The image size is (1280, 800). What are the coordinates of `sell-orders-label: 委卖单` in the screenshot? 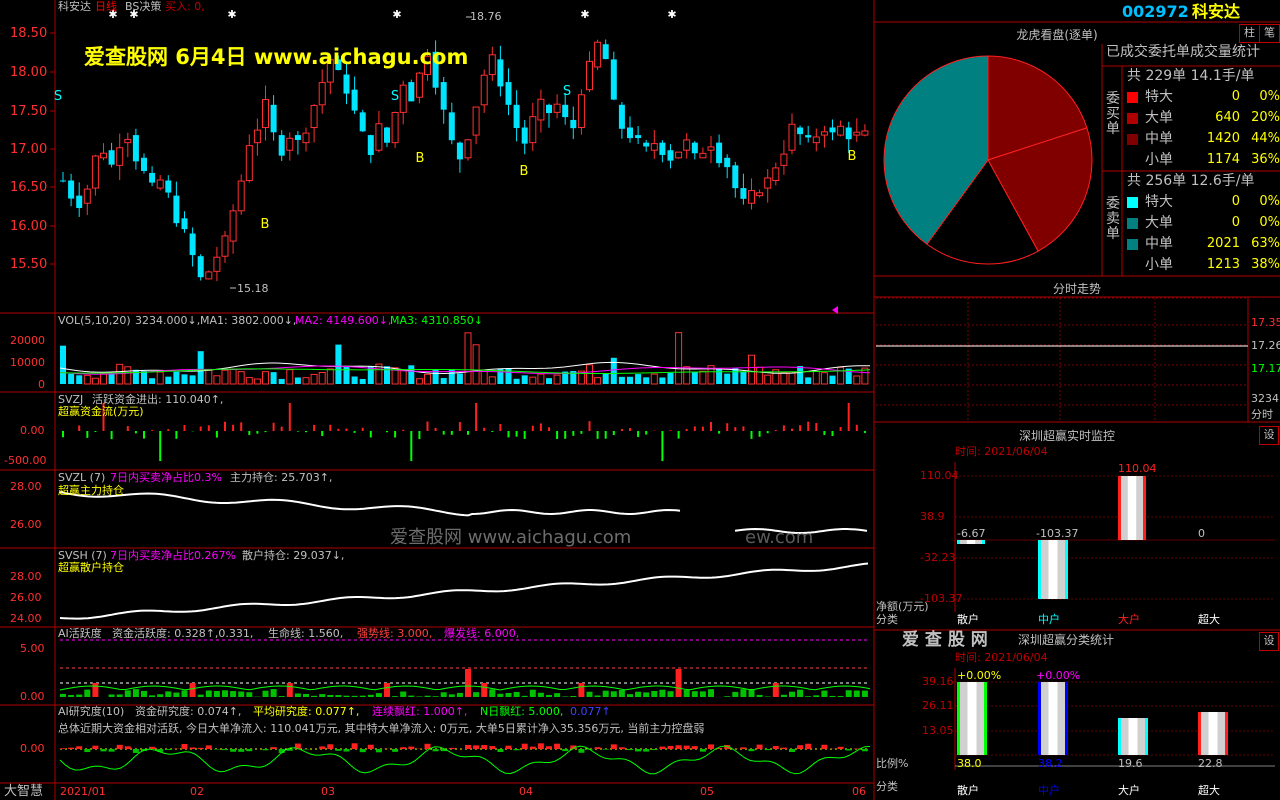 It's located at (1113, 219).